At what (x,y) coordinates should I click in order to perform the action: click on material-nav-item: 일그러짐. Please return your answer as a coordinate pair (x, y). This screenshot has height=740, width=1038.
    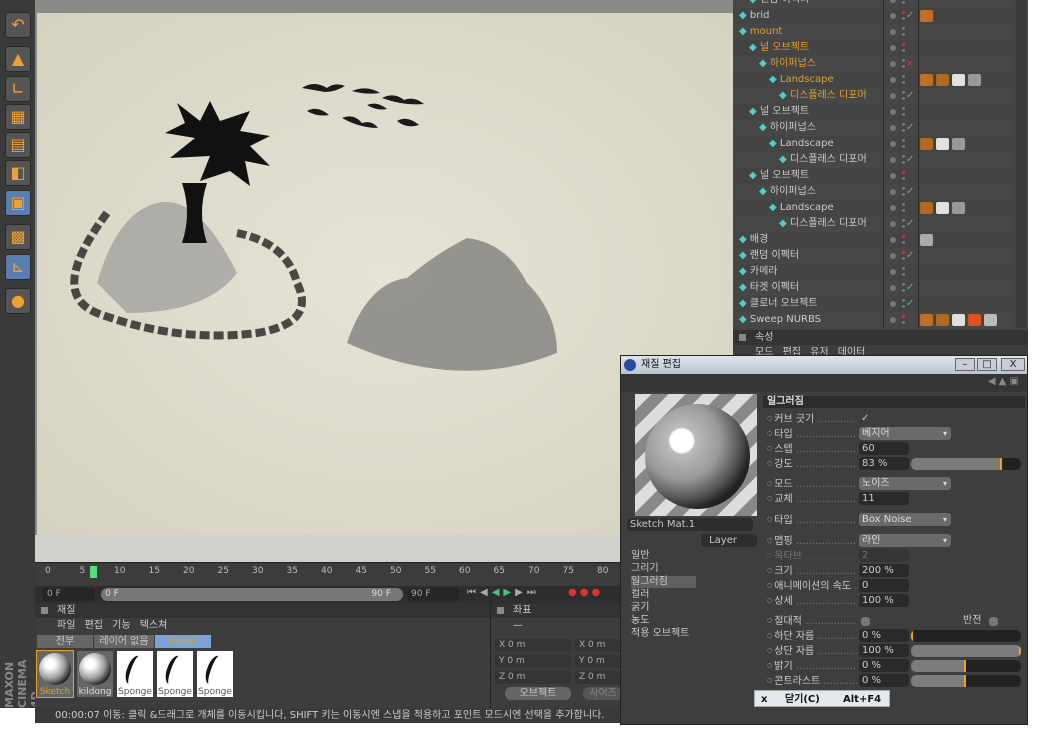
    Looking at the image, I should click on (663, 582).